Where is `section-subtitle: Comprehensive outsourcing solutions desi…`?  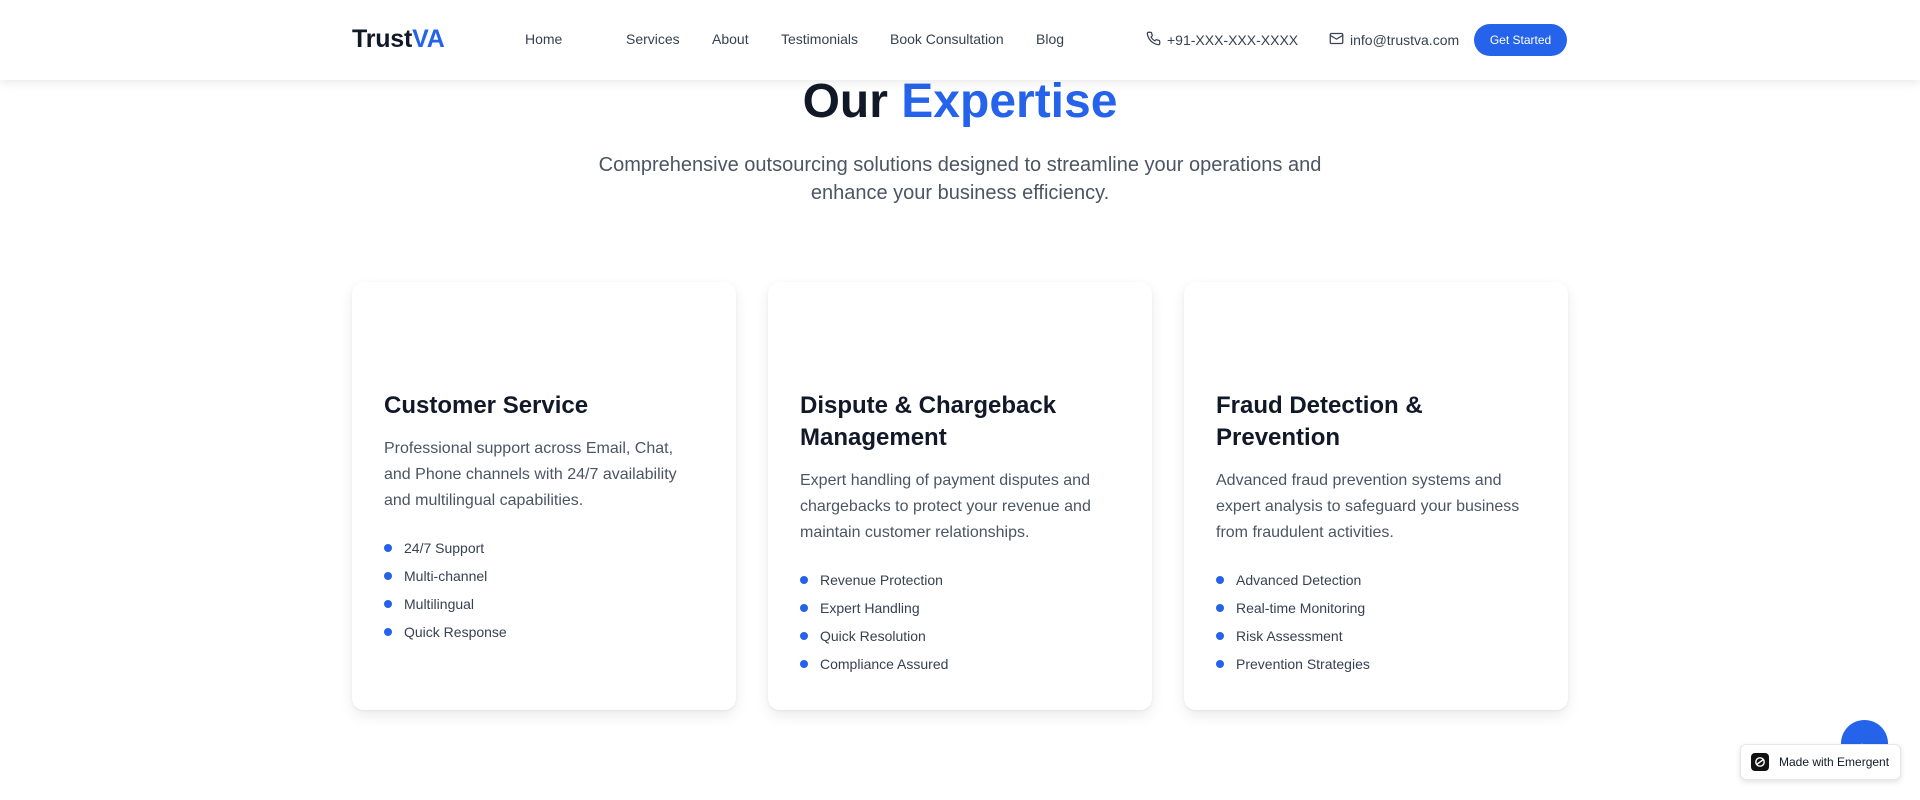 section-subtitle: Comprehensive outsourcing solutions desi… is located at coordinates (960, 179).